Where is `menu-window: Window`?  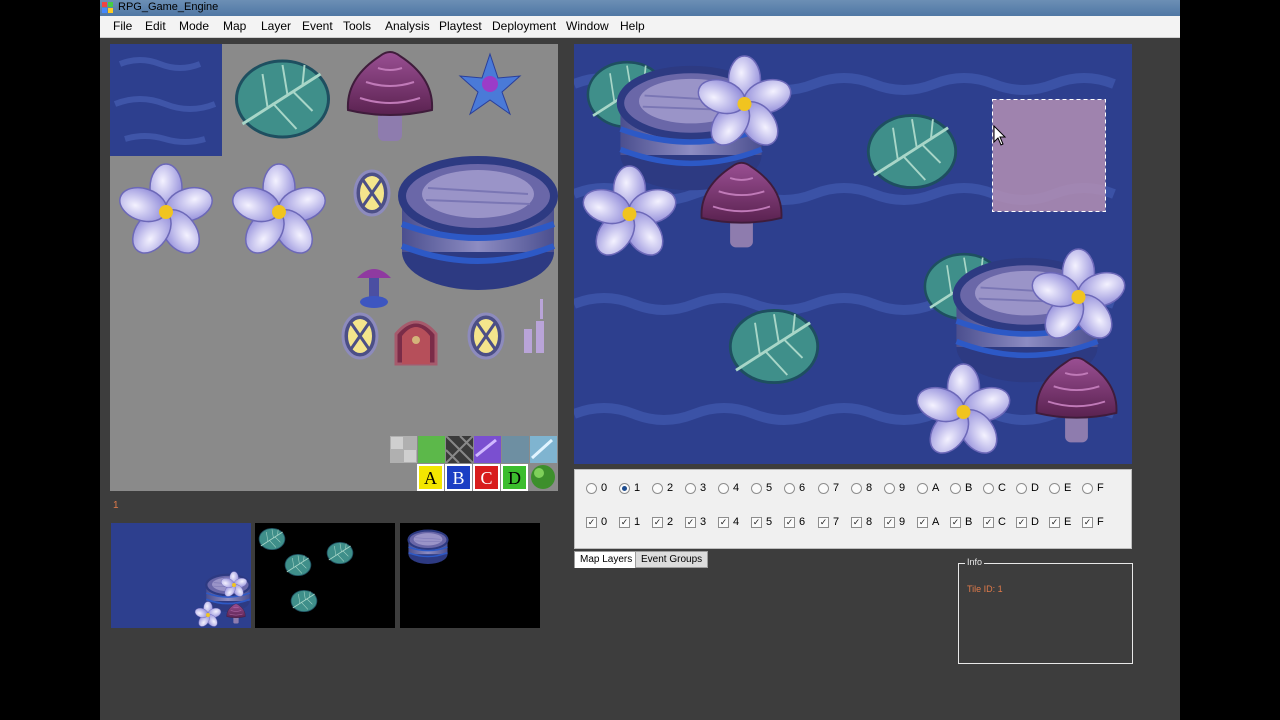
menu-window: Window is located at coordinates (587, 26).